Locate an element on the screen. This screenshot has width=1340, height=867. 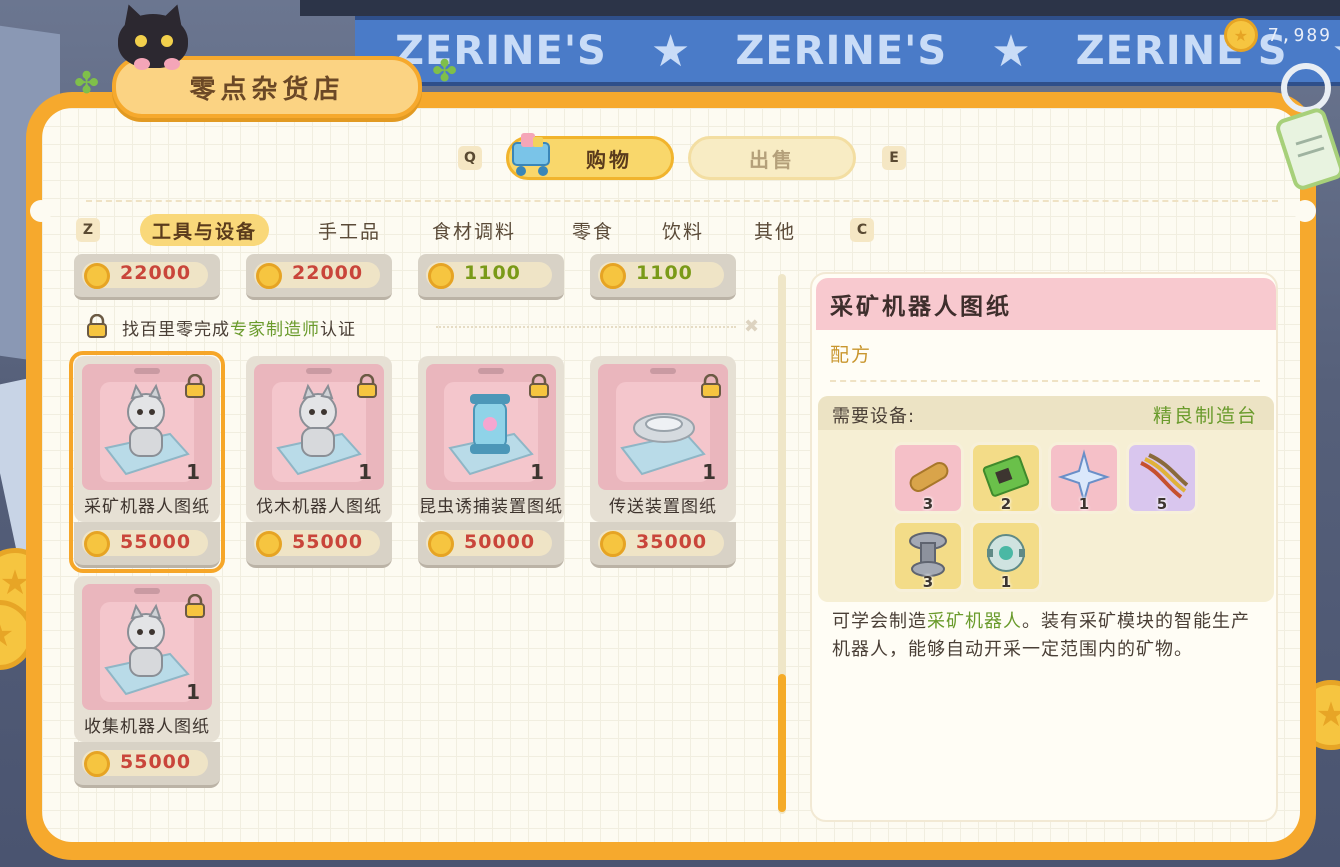
lock-notice-text: 找百里零完成专家制造师认证 is located at coordinates (239, 330).